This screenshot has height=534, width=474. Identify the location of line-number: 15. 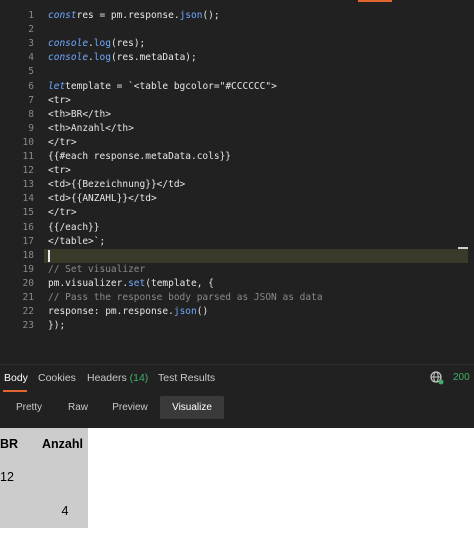
(28, 213).